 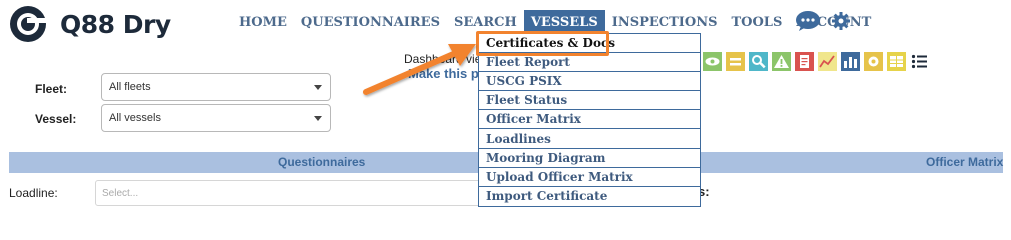 What do you see at coordinates (263, 22) in the screenshot?
I see `nav-home: HOME` at bounding box center [263, 22].